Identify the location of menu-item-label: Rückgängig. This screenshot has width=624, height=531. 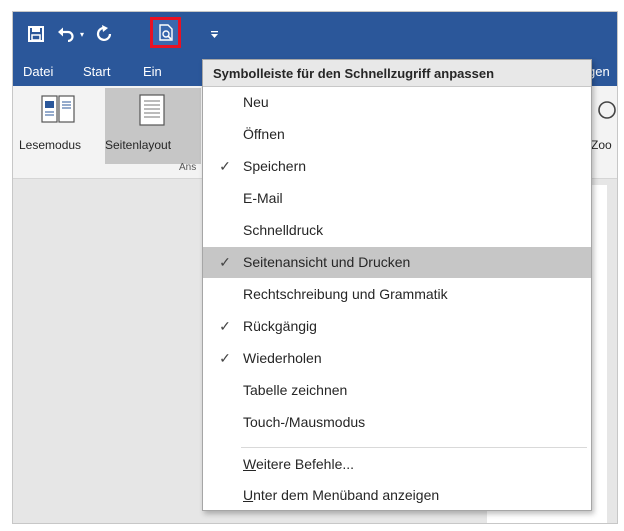
(280, 326).